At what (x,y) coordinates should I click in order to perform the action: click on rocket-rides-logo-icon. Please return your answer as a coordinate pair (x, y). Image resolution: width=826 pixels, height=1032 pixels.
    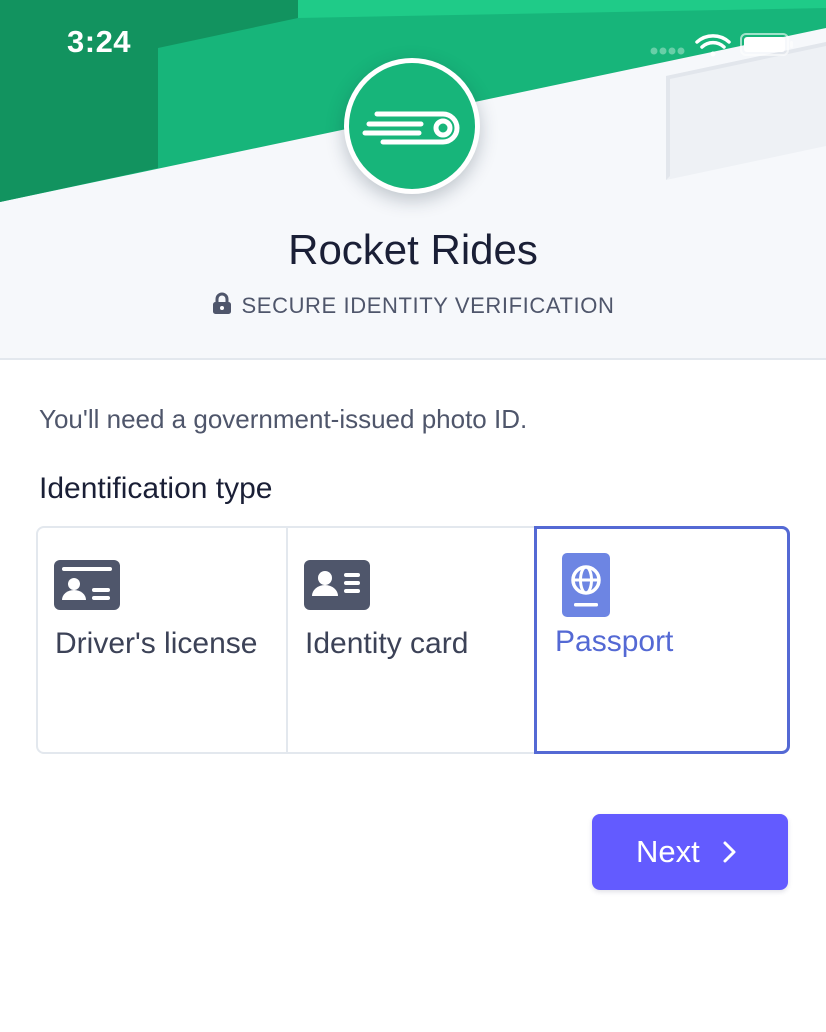
    Looking at the image, I should click on (411, 128).